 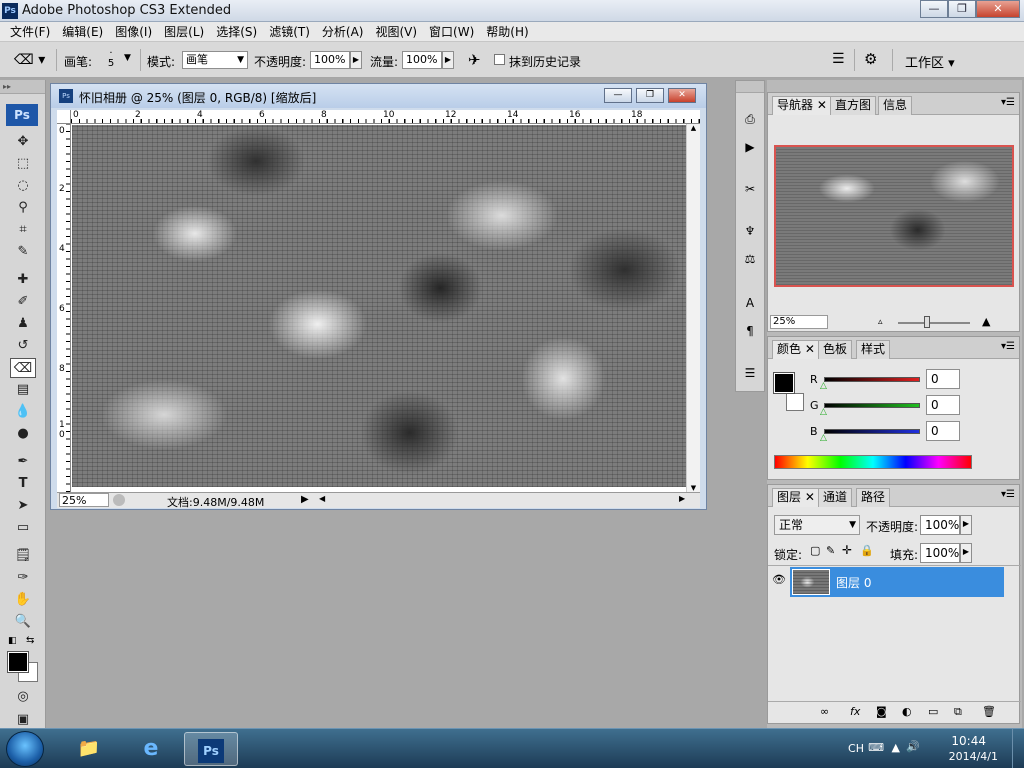 I want to click on screen-mode-icon: ▣, so click(x=23, y=720).